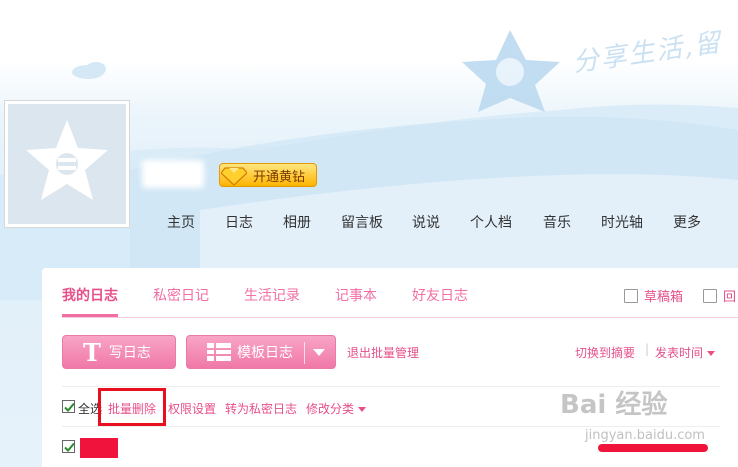 This screenshot has height=467, width=738. What do you see at coordinates (356, 295) in the screenshot?
I see `tab-notebook: 记事本` at bounding box center [356, 295].